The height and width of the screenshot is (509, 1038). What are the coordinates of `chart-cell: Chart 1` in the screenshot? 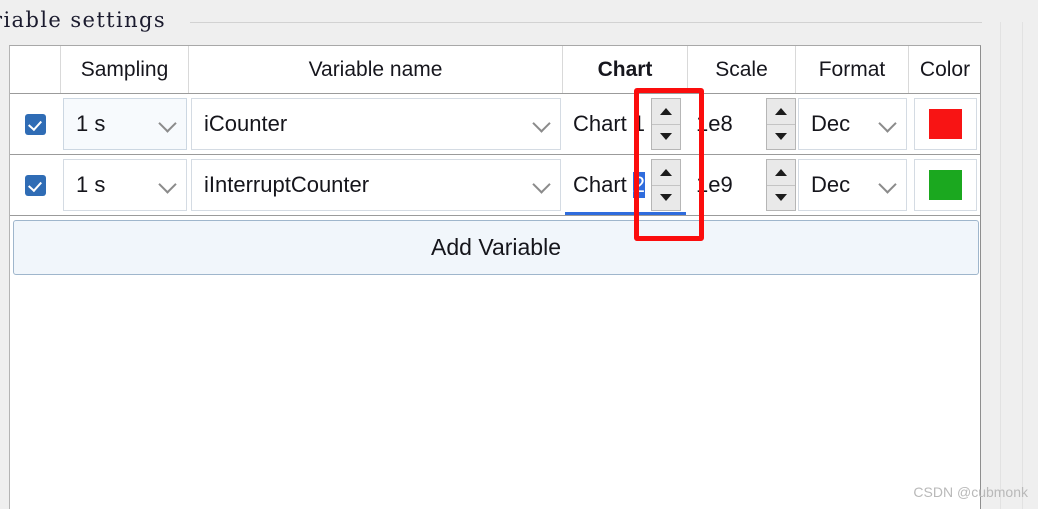 It's located at (625, 124).